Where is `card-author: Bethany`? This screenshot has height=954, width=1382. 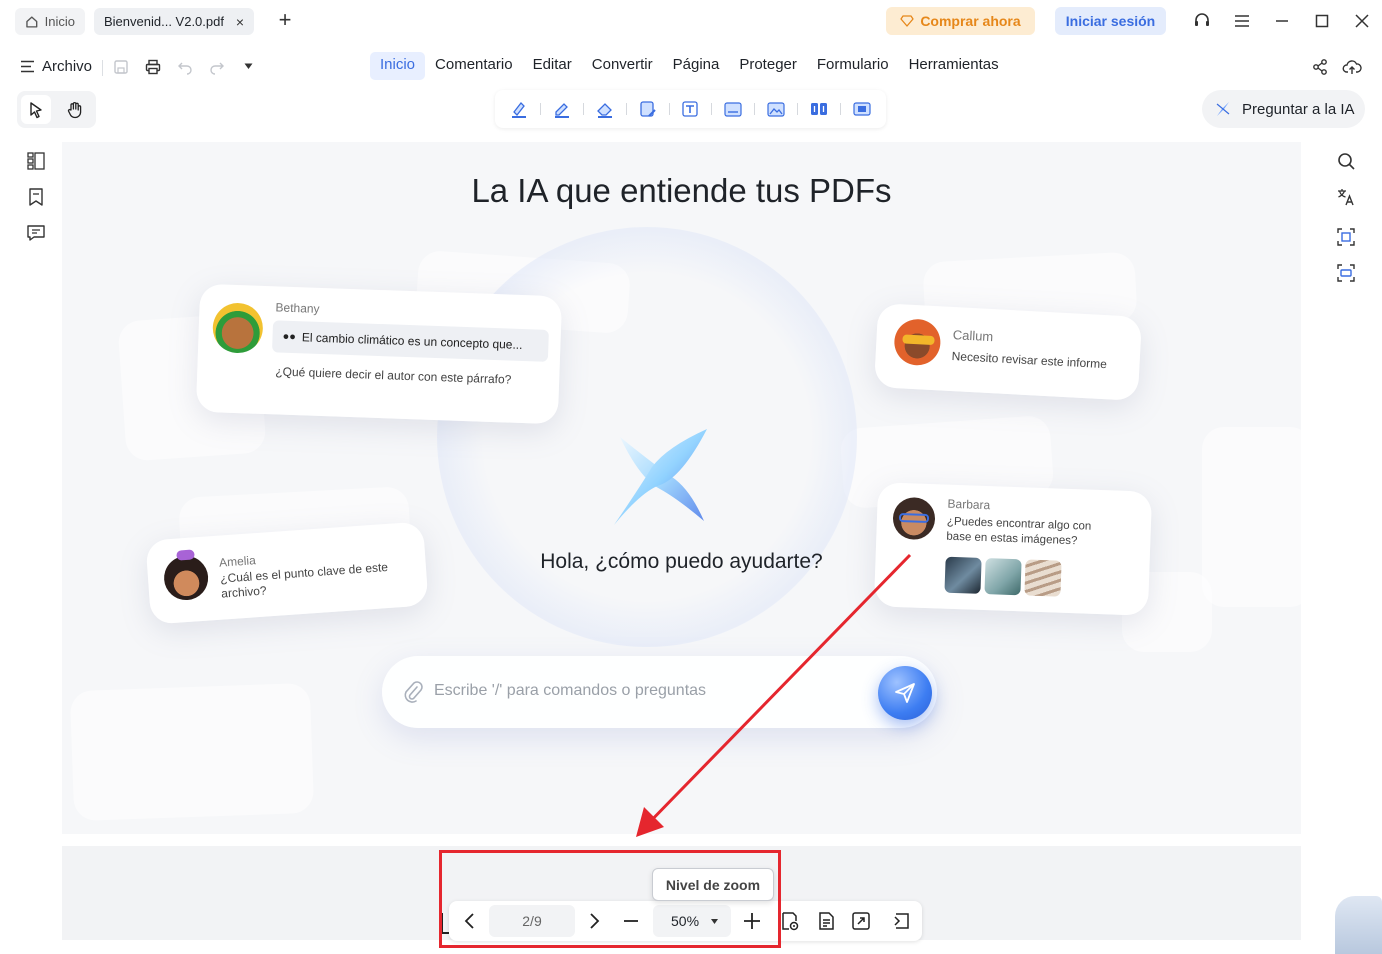
card-author: Bethany is located at coordinates (297, 308).